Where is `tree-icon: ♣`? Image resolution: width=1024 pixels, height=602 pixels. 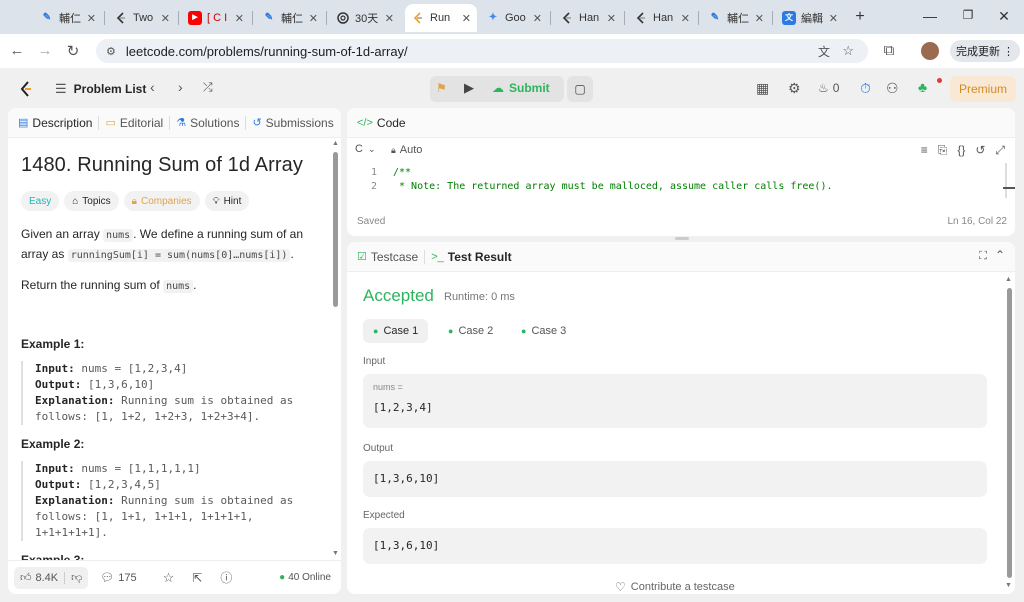 tree-icon: ♣ is located at coordinates (922, 87).